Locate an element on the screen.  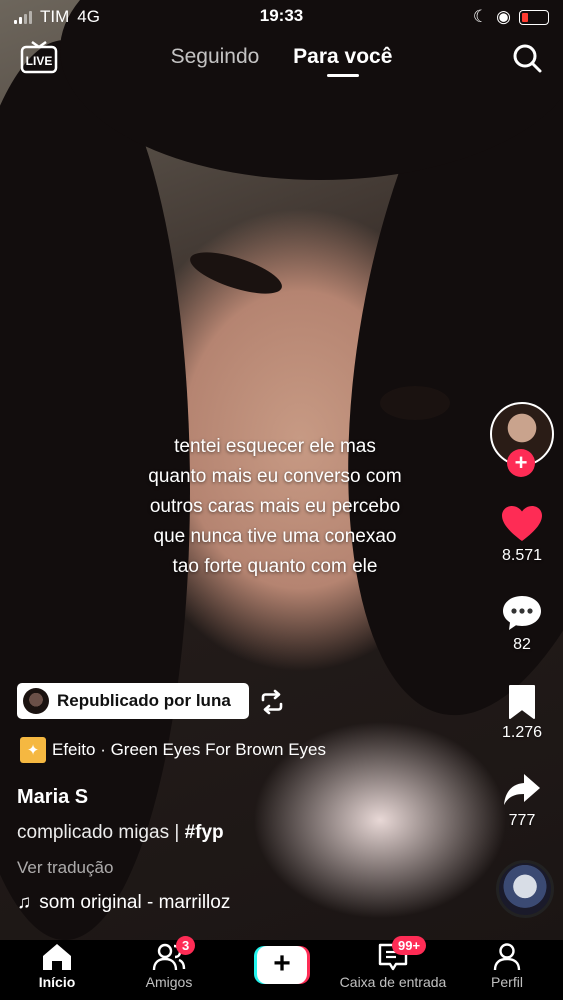
caption-line: outros caras mais eu percebo is located at coordinates (275, 506).